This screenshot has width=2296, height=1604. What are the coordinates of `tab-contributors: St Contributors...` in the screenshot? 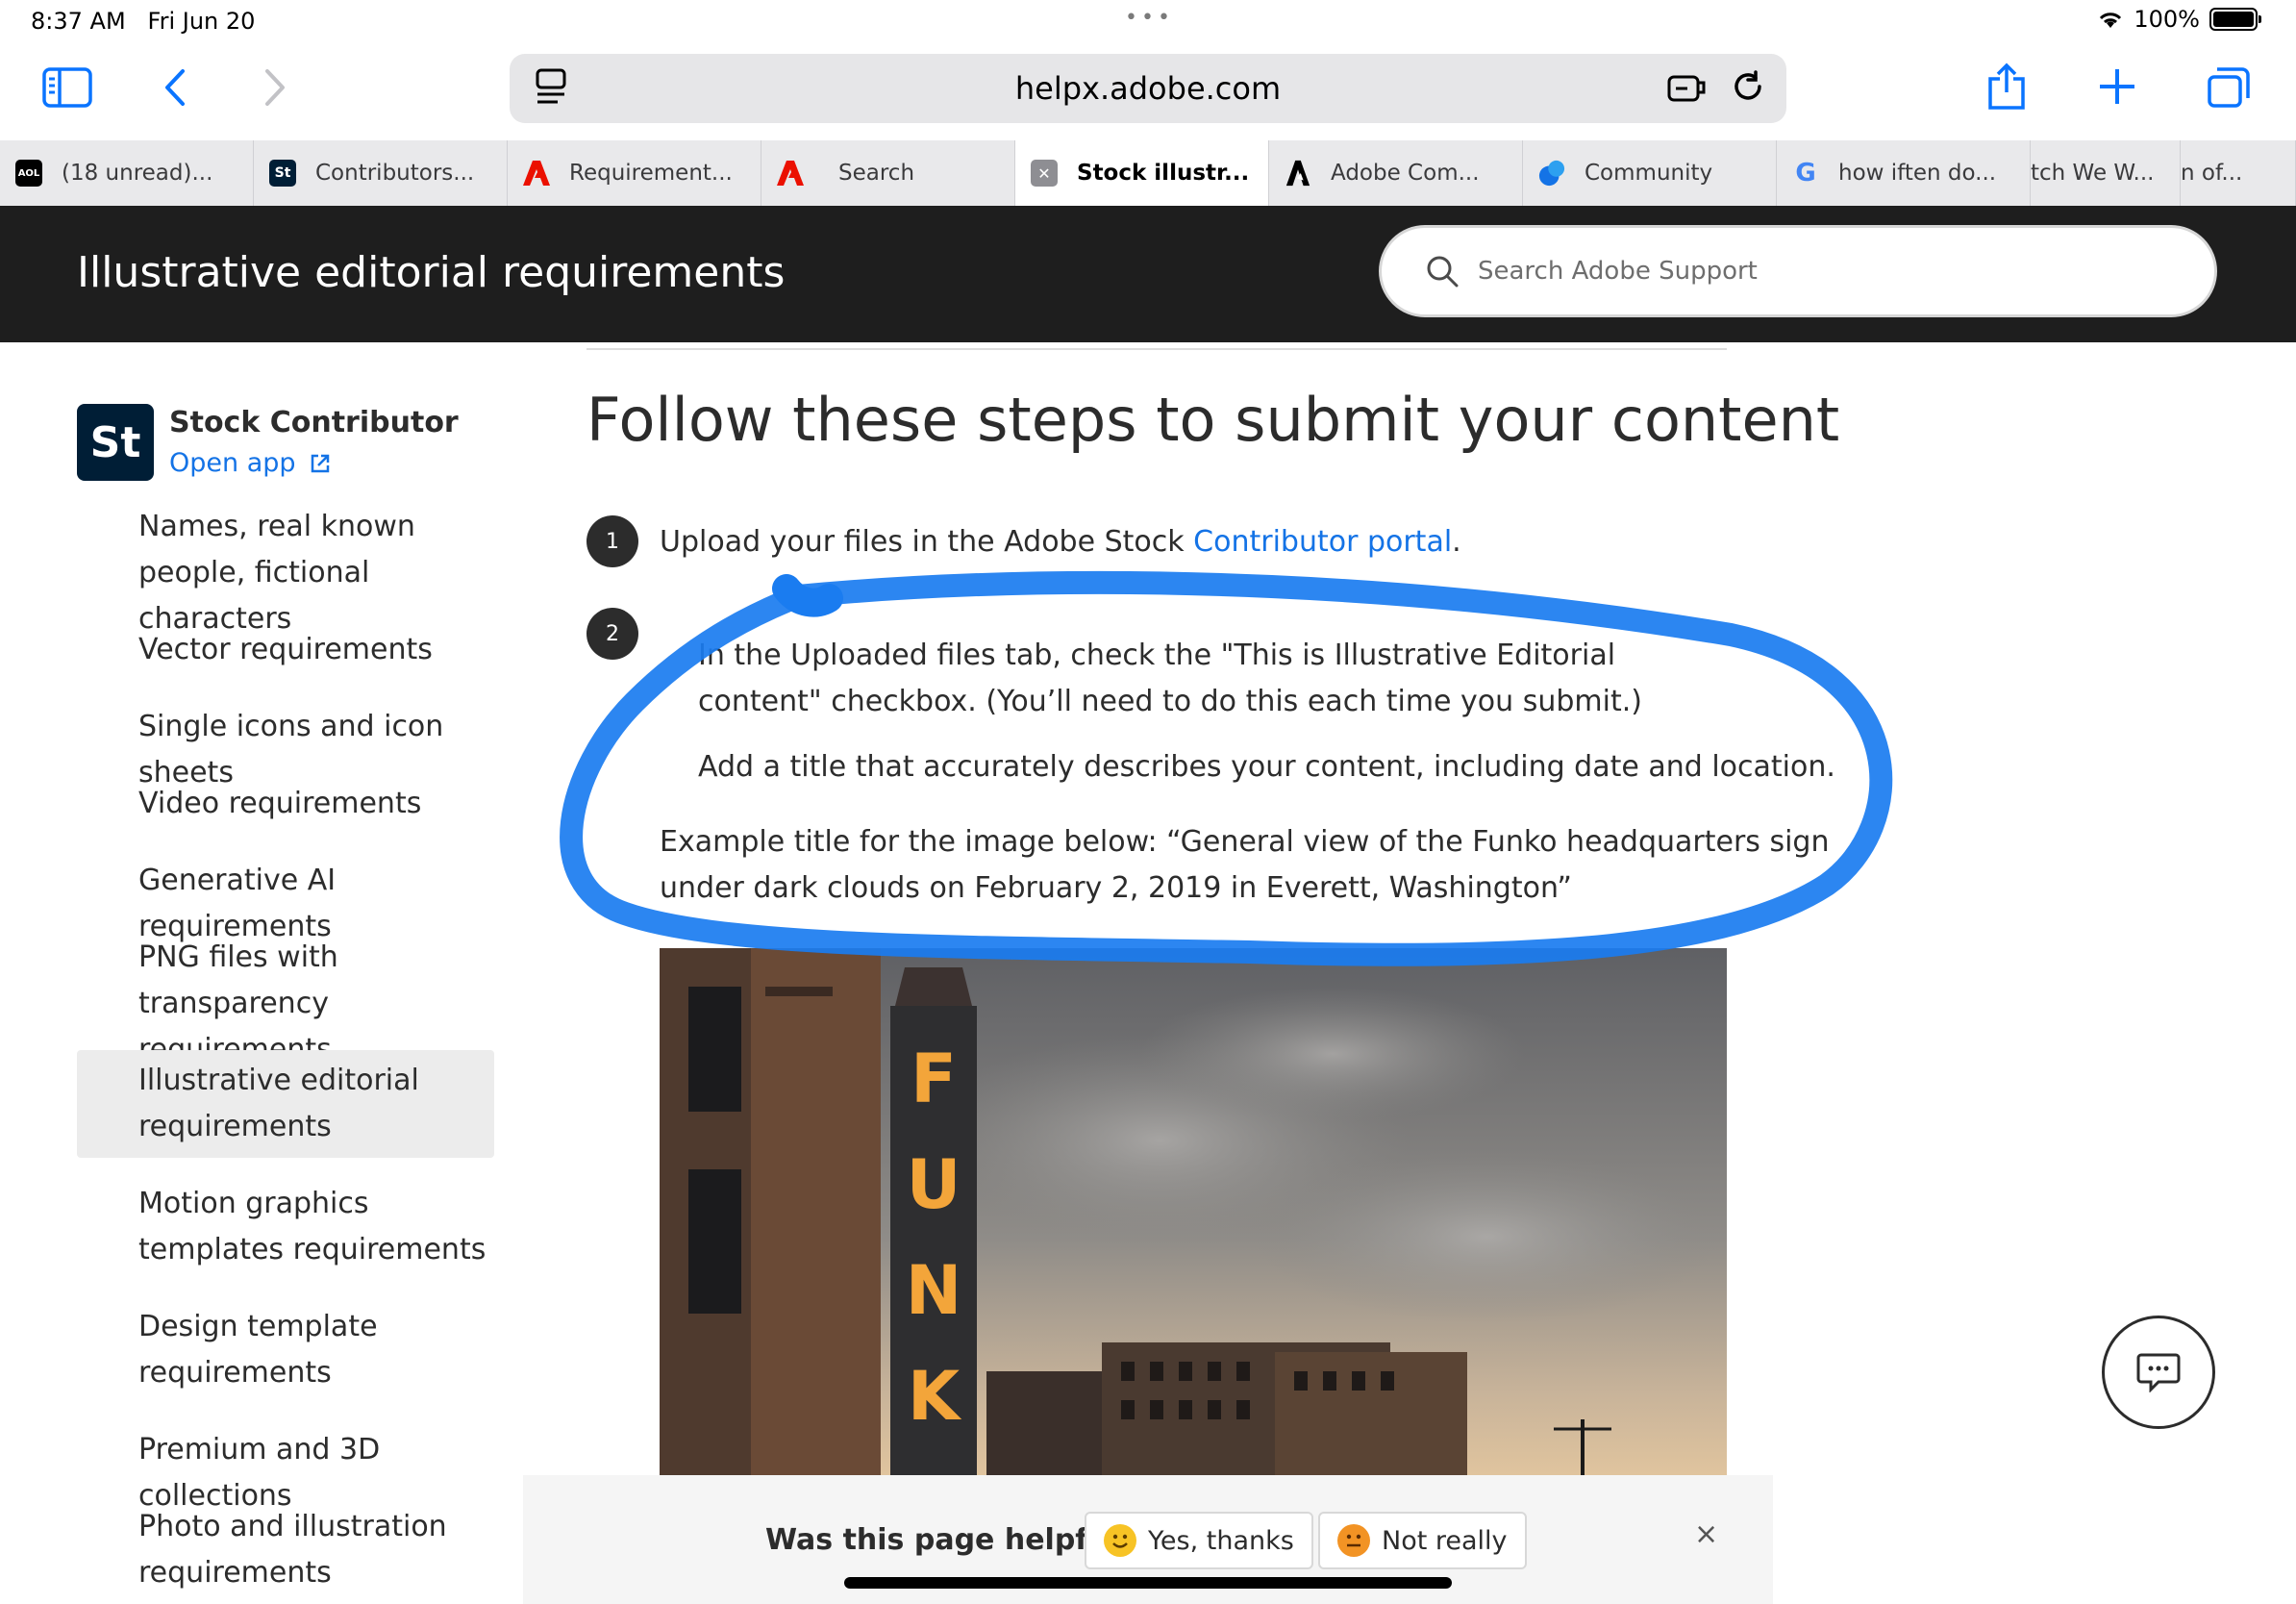 It's located at (381, 173).